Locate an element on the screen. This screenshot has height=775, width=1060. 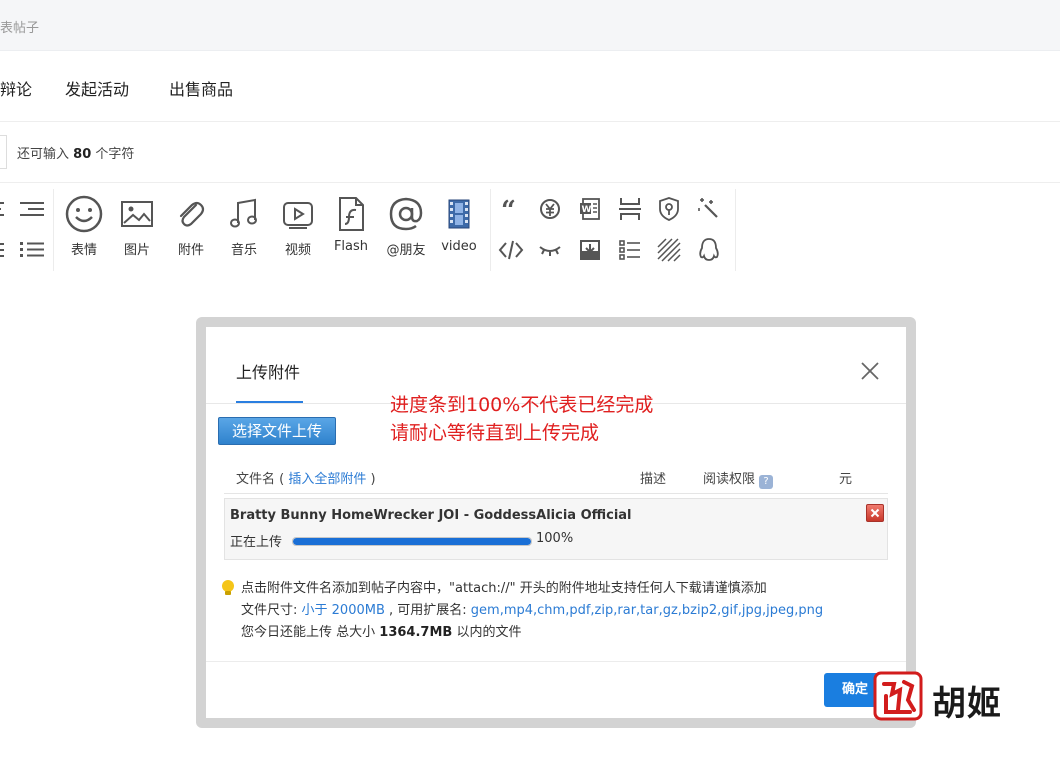
flash-icon is located at coordinates (351, 214).